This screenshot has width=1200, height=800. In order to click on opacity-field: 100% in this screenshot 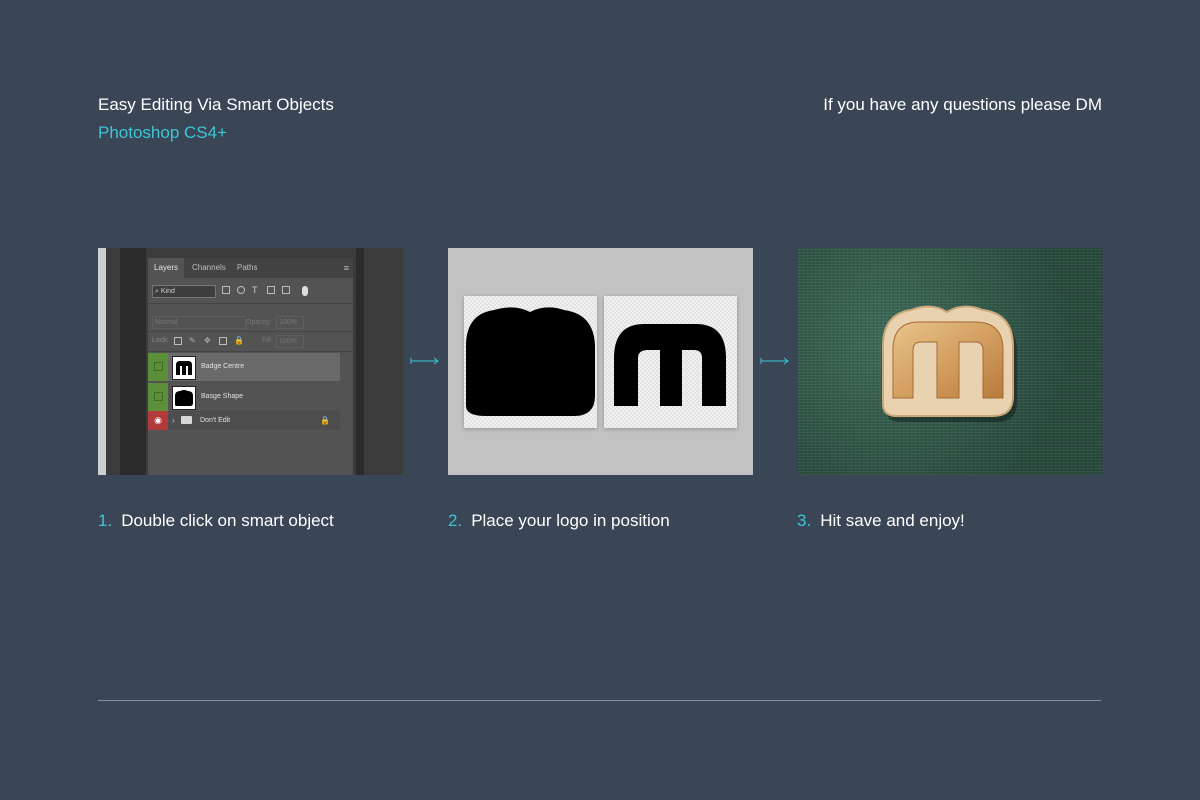, I will do `click(290, 322)`.